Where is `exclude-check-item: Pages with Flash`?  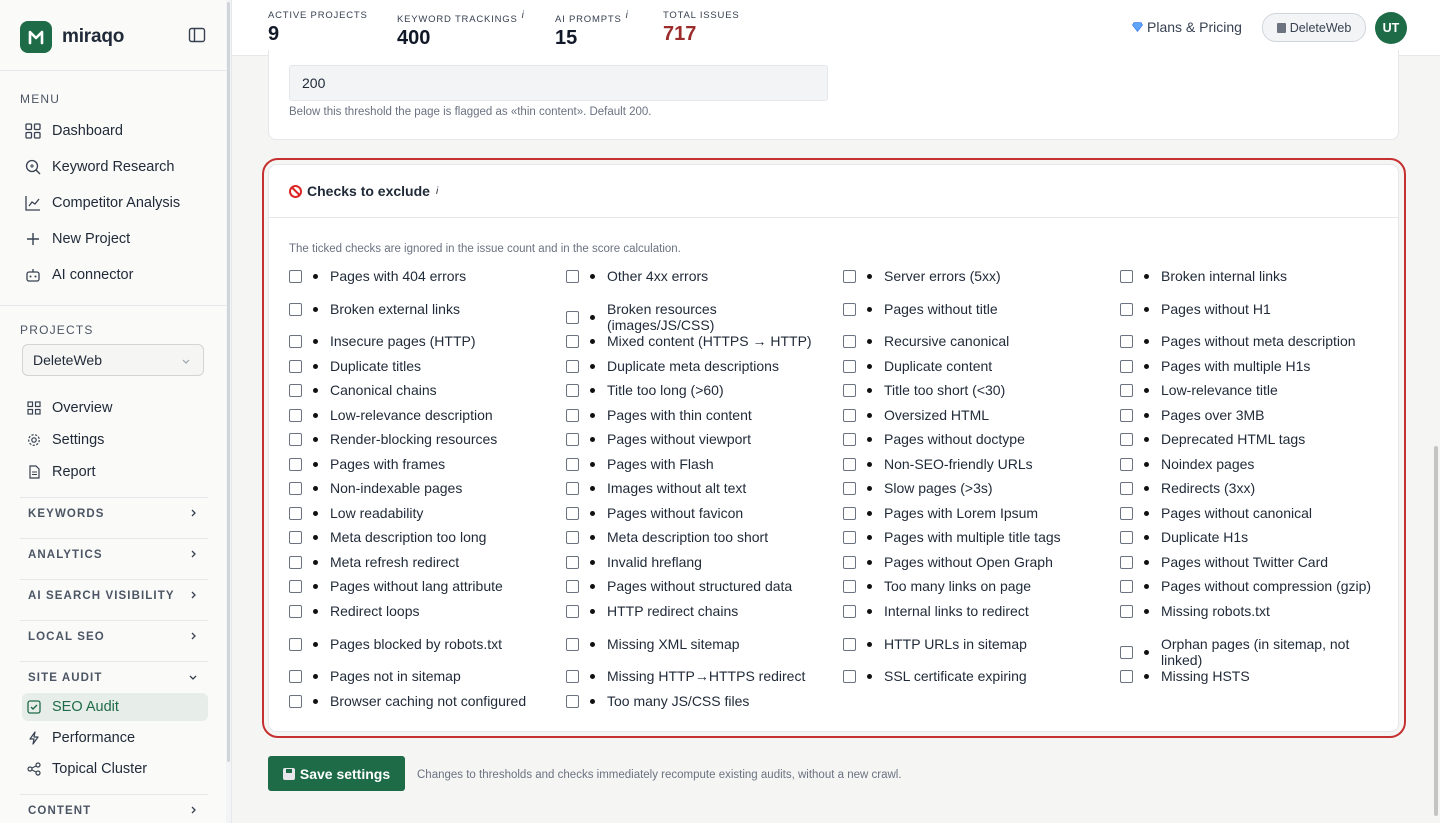 exclude-check-item: Pages with Flash is located at coordinates (698, 464).